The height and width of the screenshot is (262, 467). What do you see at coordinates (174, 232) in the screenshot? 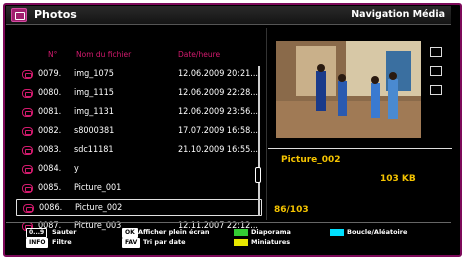
I see `key-ok-label: Afficher plein écran` at bounding box center [174, 232].